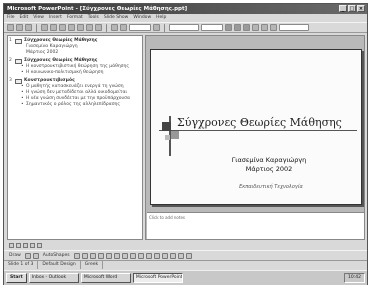 The width and height of the screenshot is (383, 294). What do you see at coordinates (42, 52) in the screenshot?
I see `outline-line: Μάρτιος 2002` at bounding box center [42, 52].